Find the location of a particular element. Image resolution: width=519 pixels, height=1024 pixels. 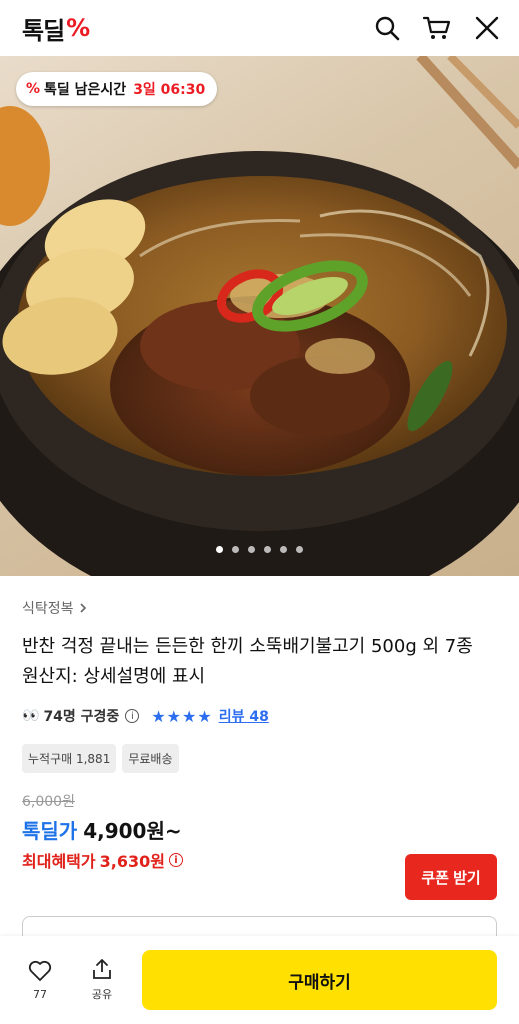

tag-free-shipping: 무료배송 is located at coordinates (150, 758).